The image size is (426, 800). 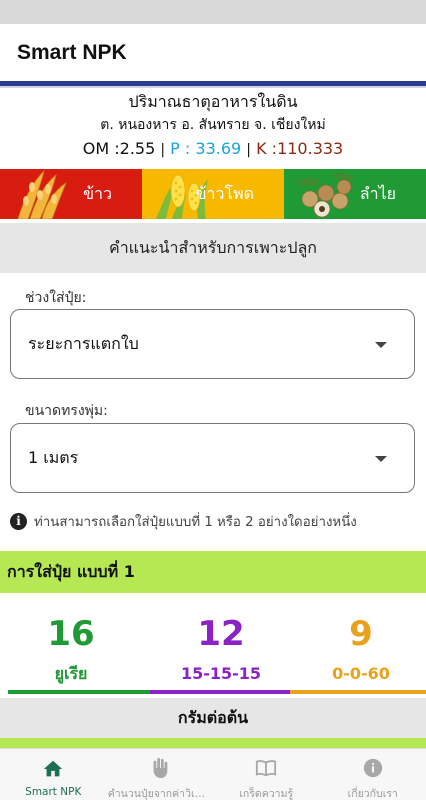 I want to click on nav-knowledge: เกร็ดความรู้, so click(x=266, y=774).